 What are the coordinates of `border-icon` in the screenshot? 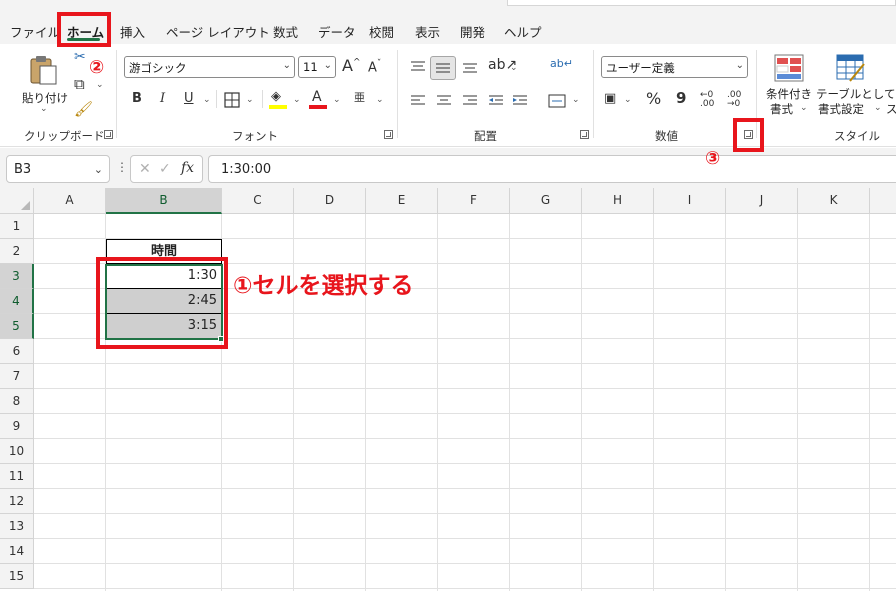 It's located at (232, 100).